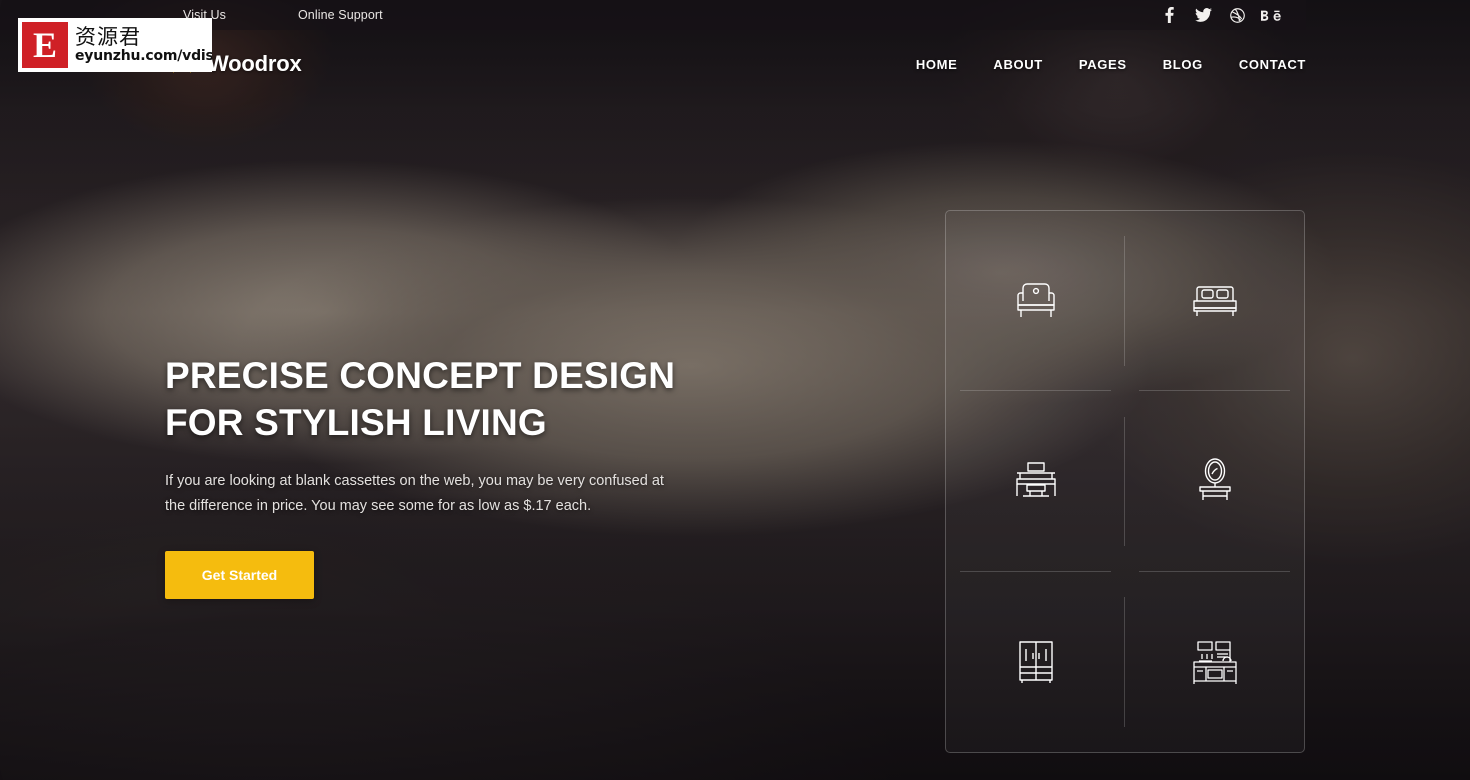 Image resolution: width=1470 pixels, height=780 pixels. I want to click on category-kitchen-cabinet, so click(1214, 662).